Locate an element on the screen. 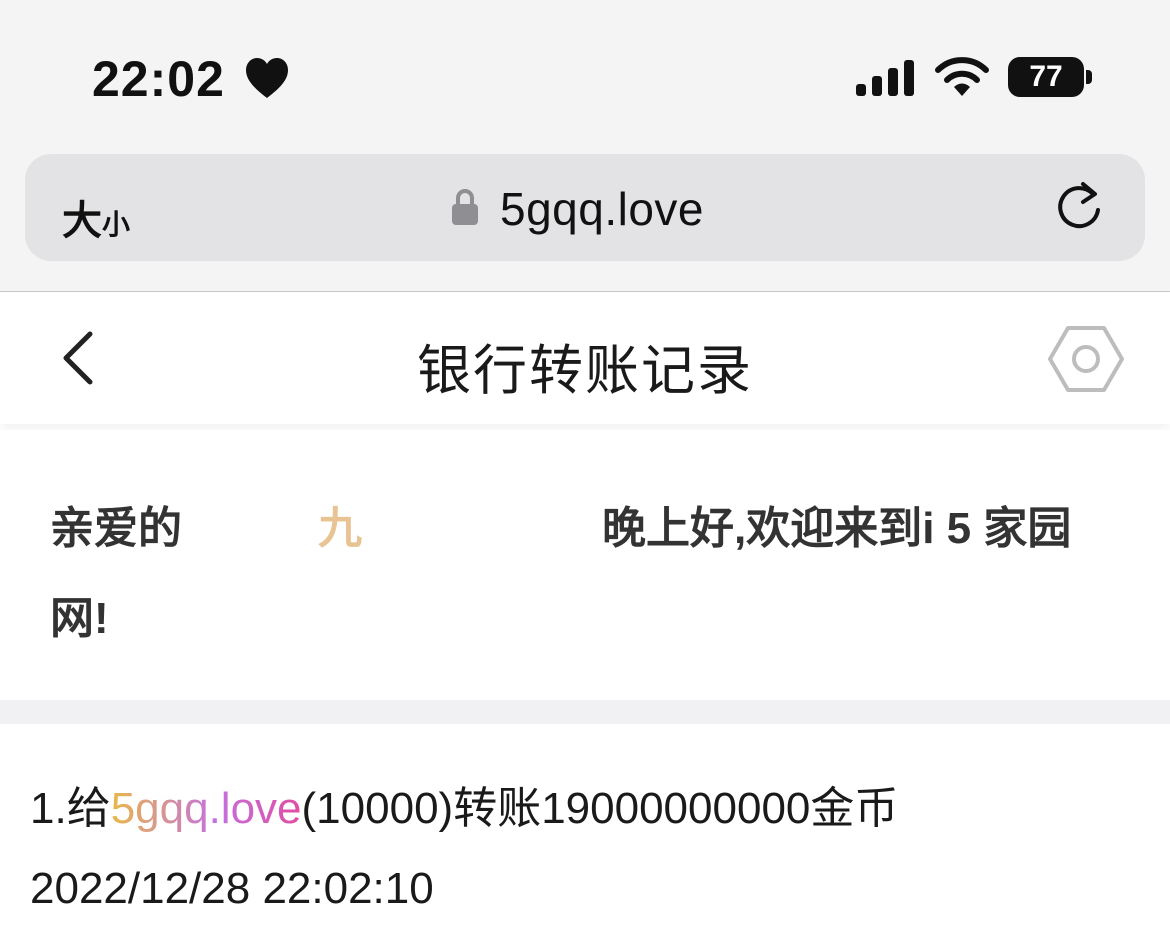  record-description: 1.给5gqq.love(10000)转账19000000000金币 is located at coordinates (464, 804).